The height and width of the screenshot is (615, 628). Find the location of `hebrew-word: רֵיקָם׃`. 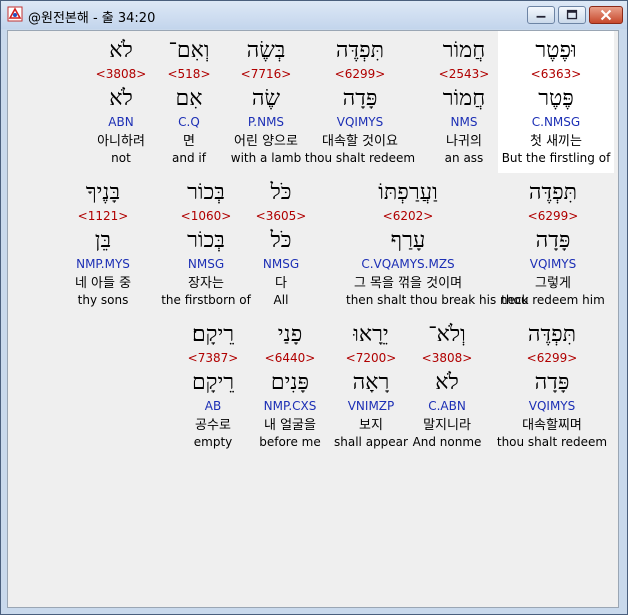

hebrew-word: רֵיקָם׃ is located at coordinates (213, 334).